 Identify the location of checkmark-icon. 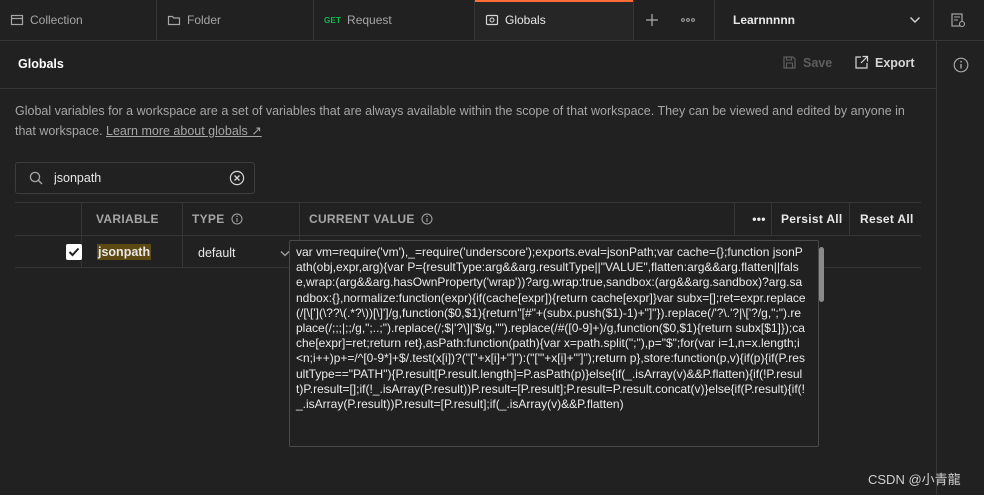
(74, 252).